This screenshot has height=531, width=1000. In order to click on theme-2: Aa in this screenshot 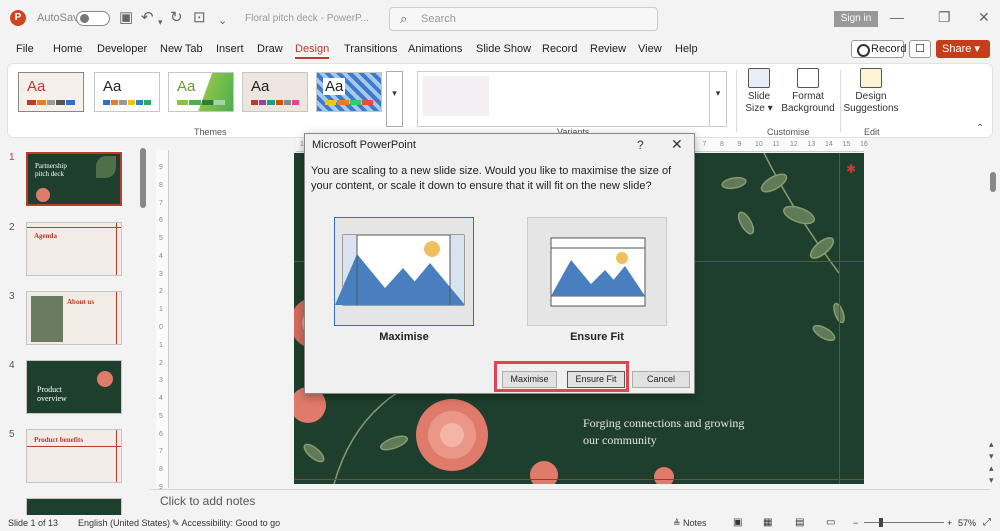, I will do `click(127, 92)`.